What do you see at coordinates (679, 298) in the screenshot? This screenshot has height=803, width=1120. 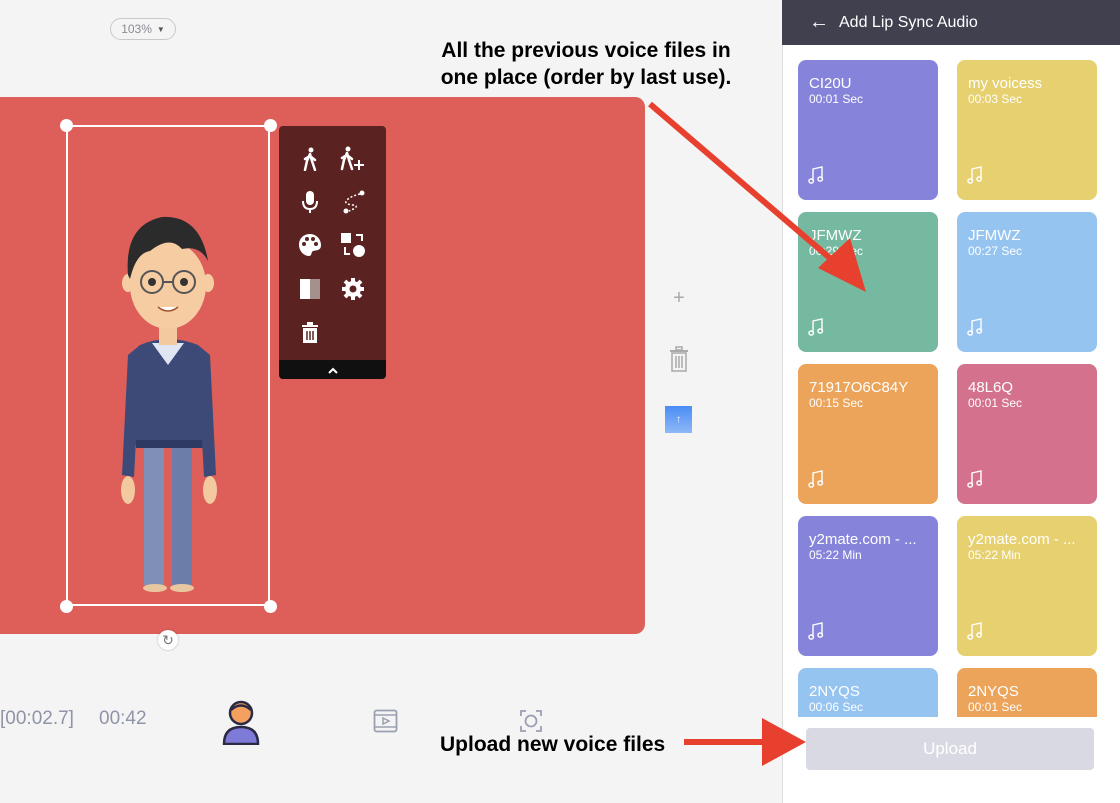 I see `add-icon: +` at bounding box center [679, 298].